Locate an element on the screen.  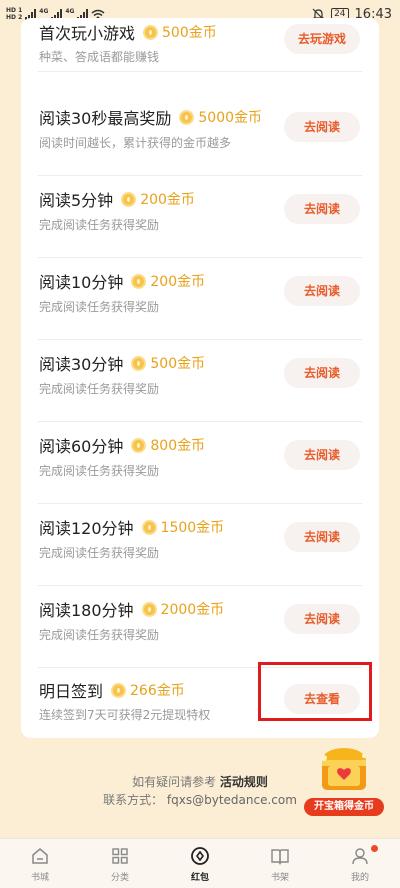
task-reward: 5000金币 is located at coordinates (230, 118).